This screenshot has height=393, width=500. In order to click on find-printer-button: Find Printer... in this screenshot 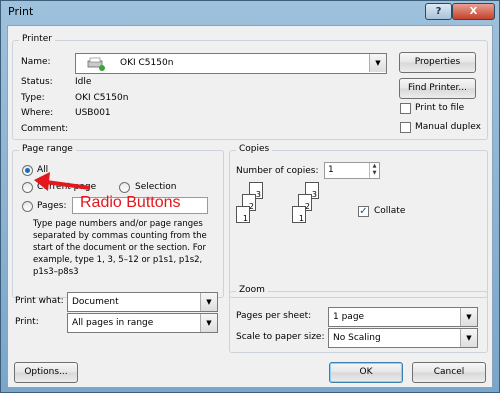, I will do `click(437, 88)`.